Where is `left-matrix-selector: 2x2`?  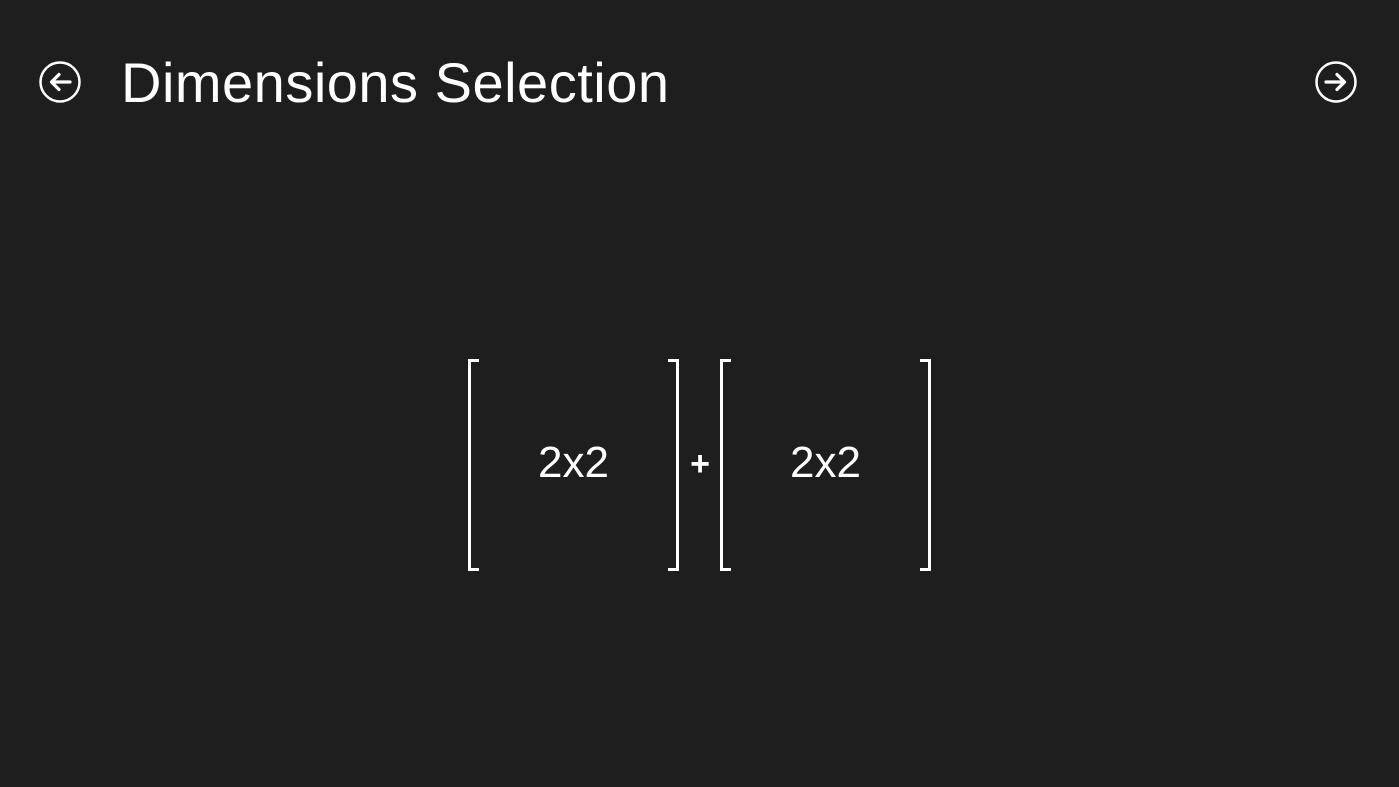 left-matrix-selector: 2x2 is located at coordinates (573, 465).